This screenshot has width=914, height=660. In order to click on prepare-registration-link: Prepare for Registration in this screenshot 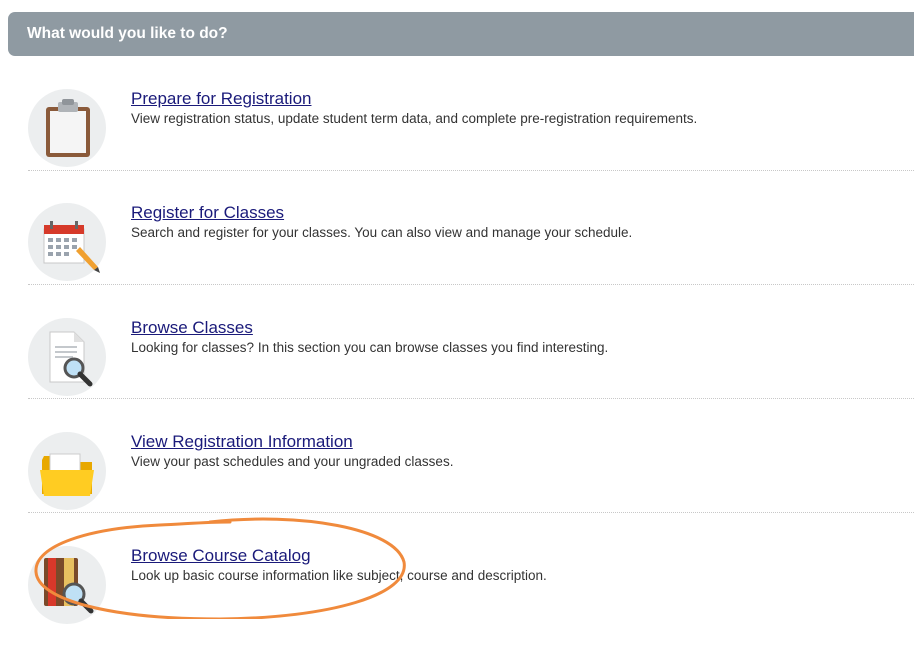, I will do `click(221, 99)`.